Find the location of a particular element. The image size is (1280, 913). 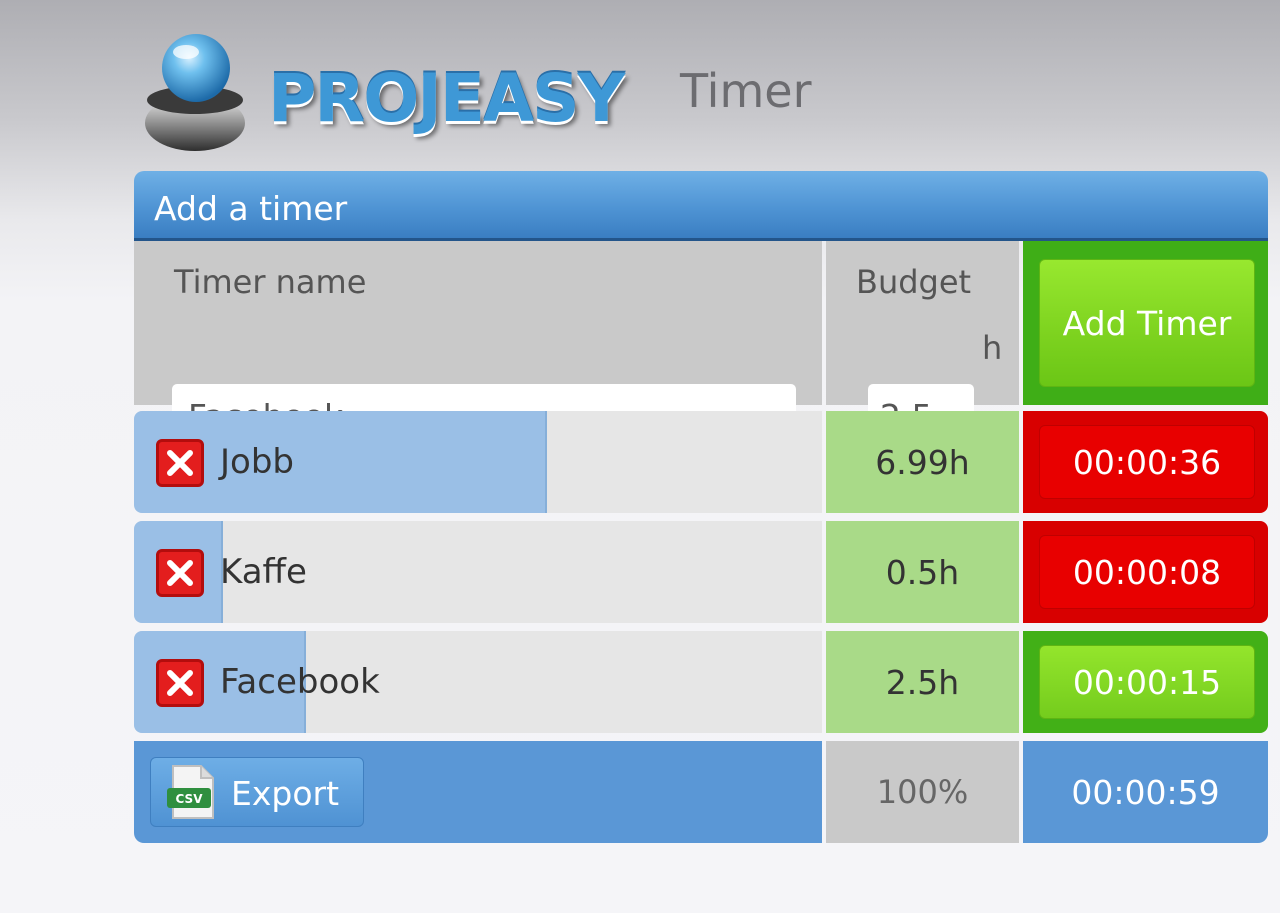

app-logo: PROJEASY Timer is located at coordinates (490, 93).